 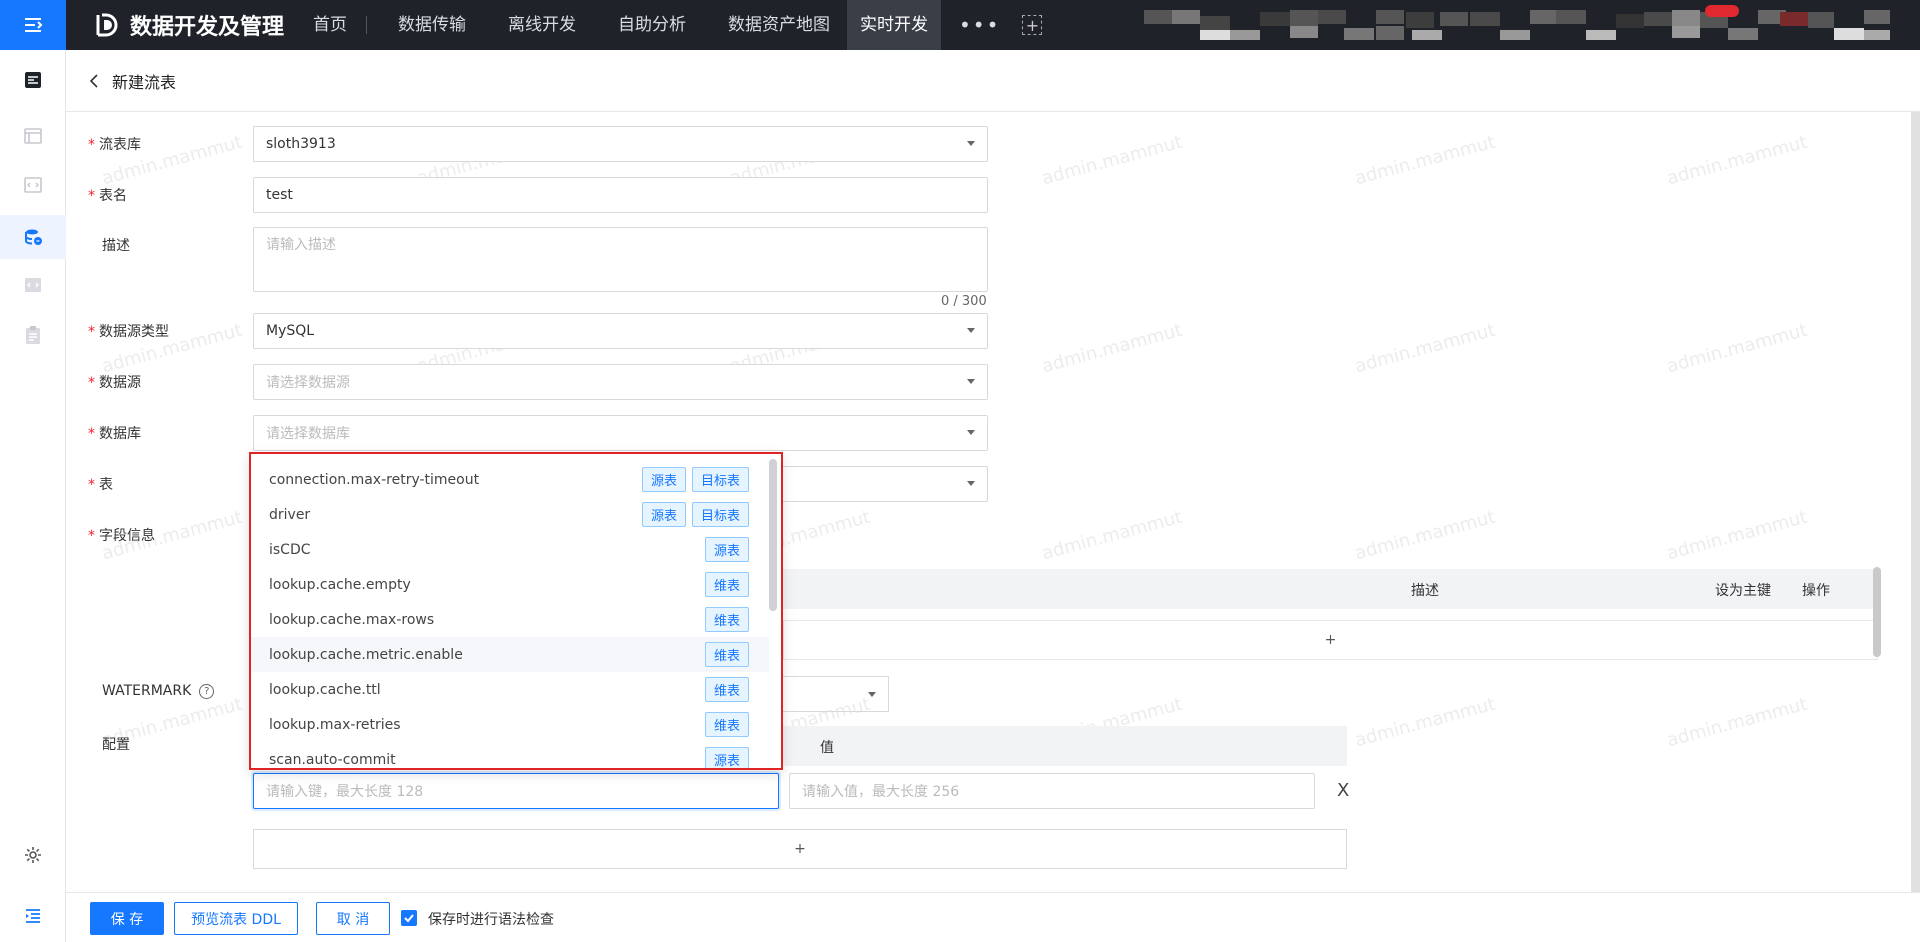 What do you see at coordinates (33, 855) in the screenshot?
I see `settings-icon` at bounding box center [33, 855].